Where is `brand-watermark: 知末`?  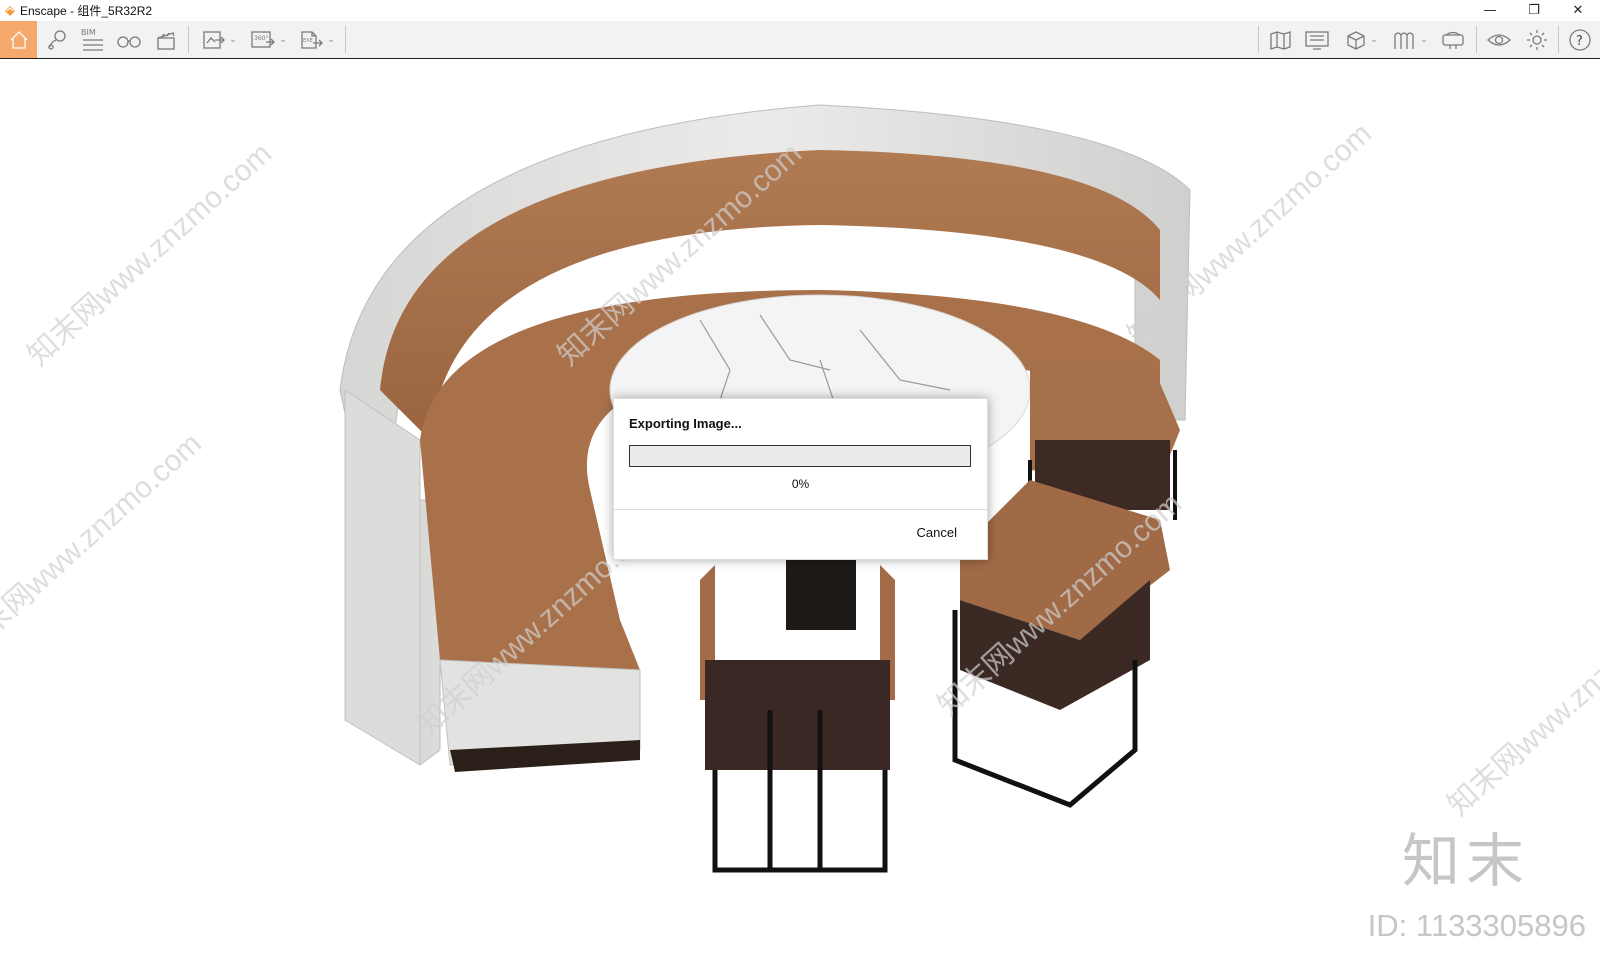 brand-watermark: 知末 is located at coordinates (1465, 861).